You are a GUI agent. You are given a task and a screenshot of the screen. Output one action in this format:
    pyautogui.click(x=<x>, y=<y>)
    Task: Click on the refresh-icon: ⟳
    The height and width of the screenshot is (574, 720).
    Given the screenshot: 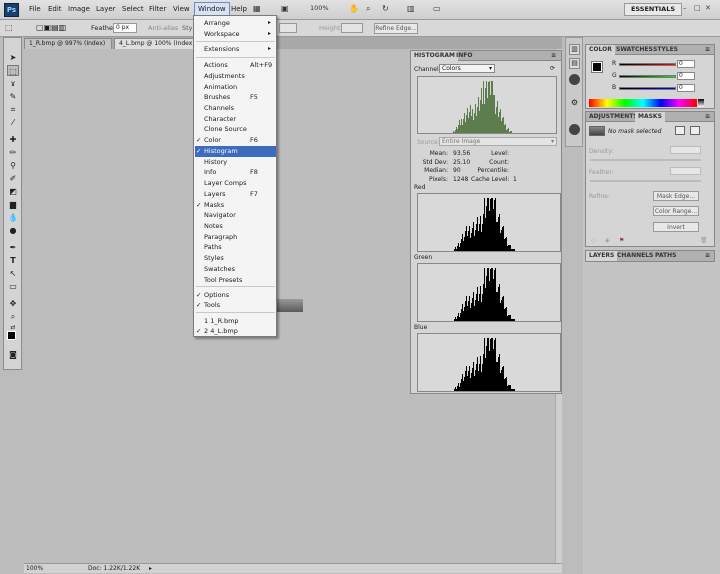 What is the action you would take?
    pyautogui.click(x=552, y=68)
    